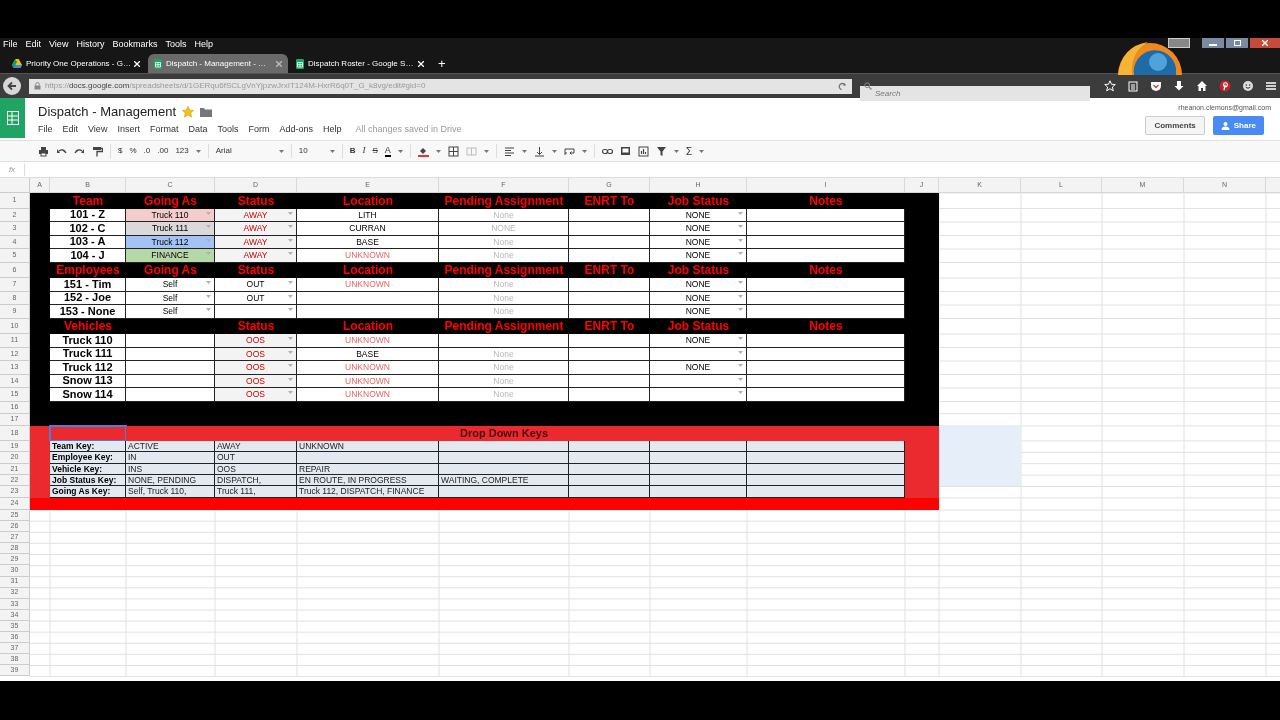  What do you see at coordinates (1271, 86) in the screenshot?
I see `menu-icon` at bounding box center [1271, 86].